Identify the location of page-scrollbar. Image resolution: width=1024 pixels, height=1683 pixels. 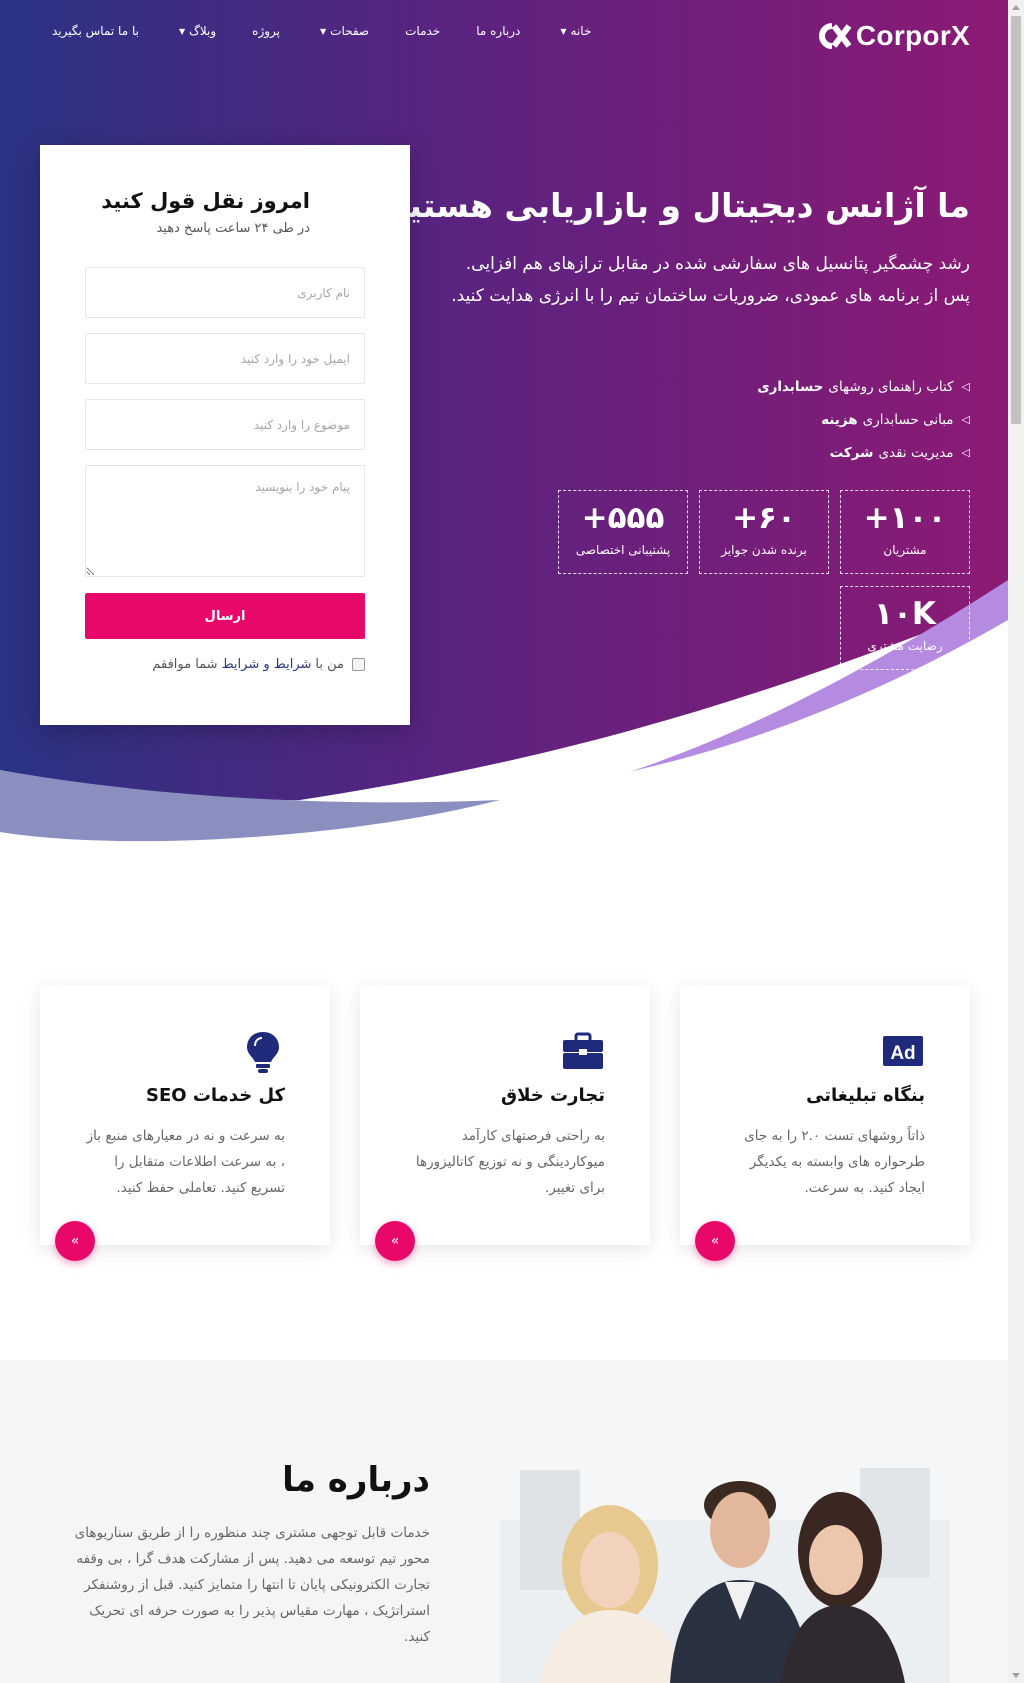
(1016, 841).